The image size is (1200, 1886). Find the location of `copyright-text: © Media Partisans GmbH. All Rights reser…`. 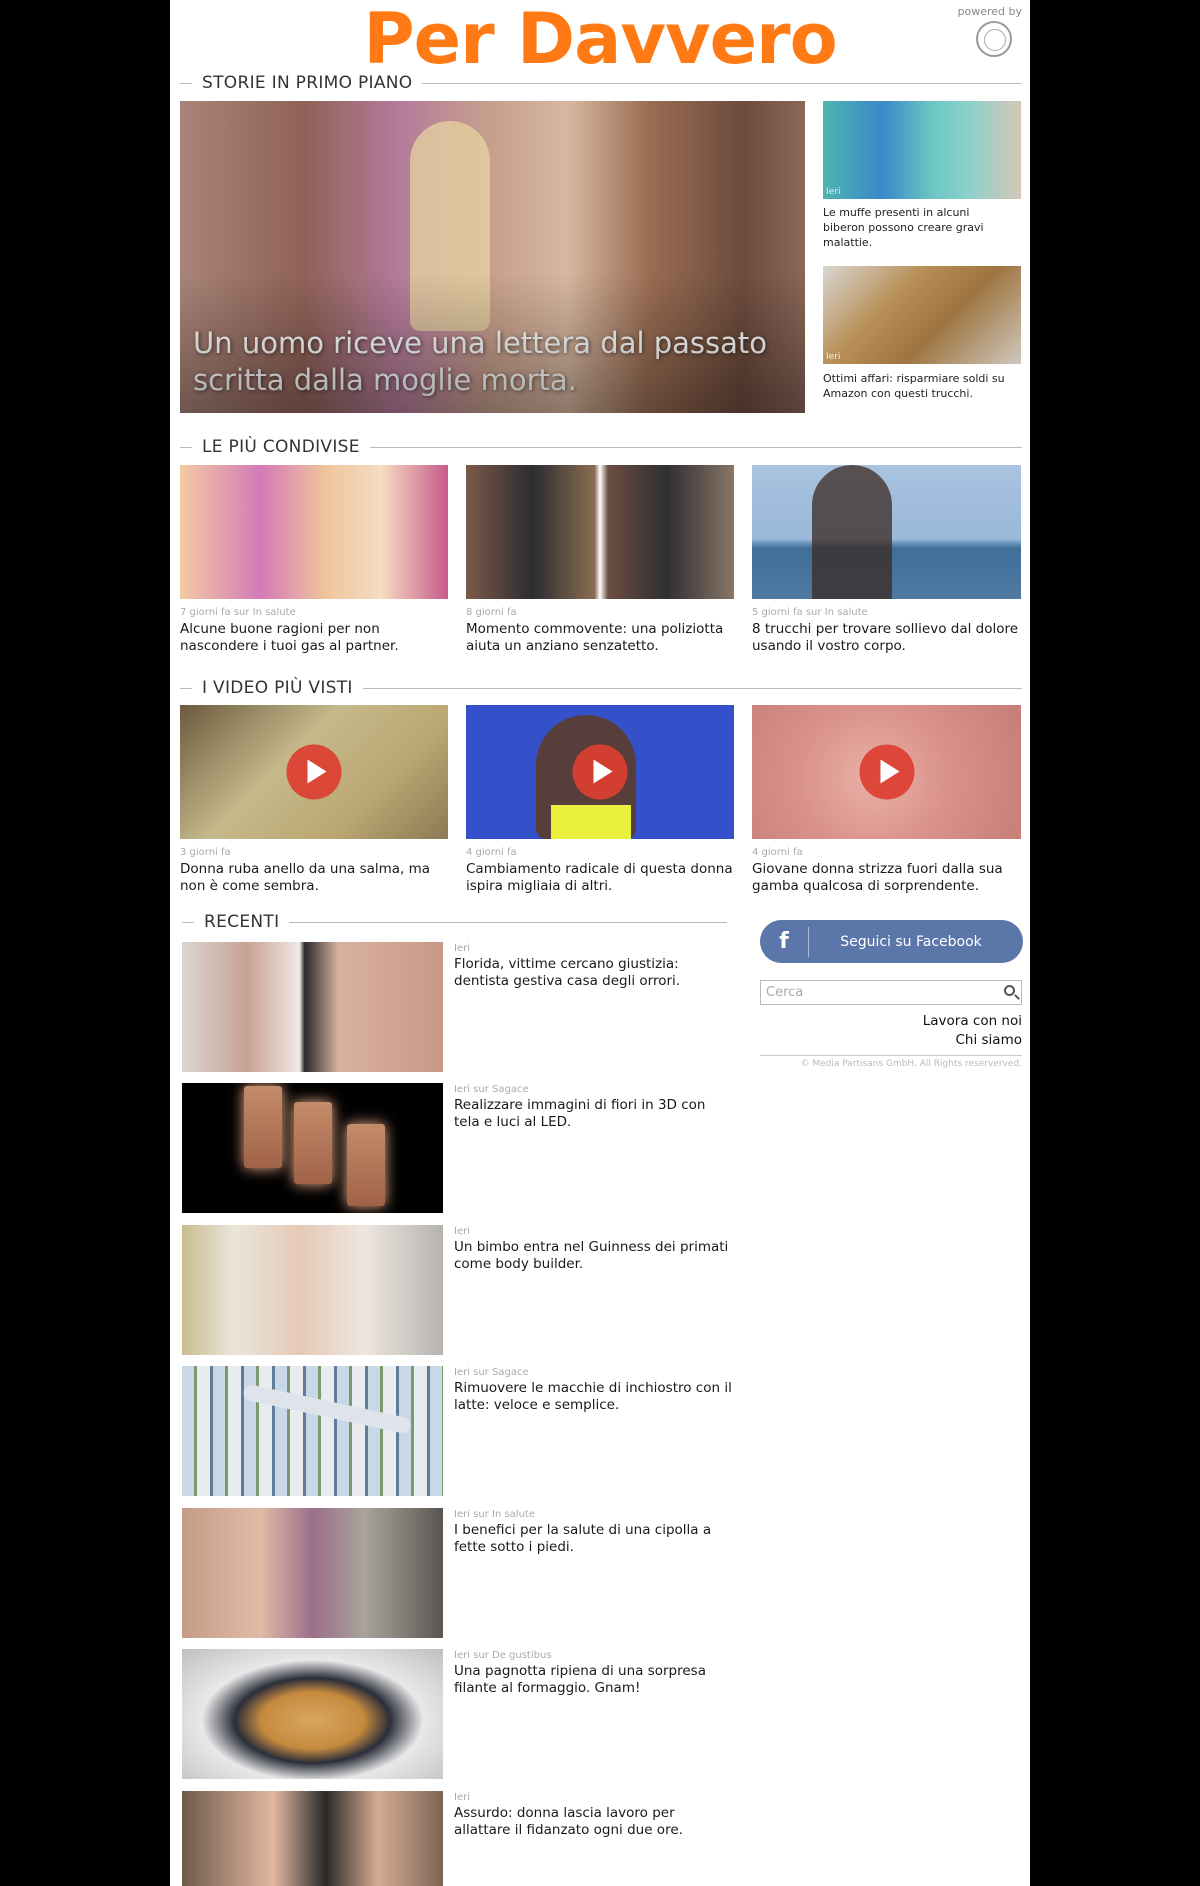

copyright-text: © Media Partisans GmbH. All Rights reser… is located at coordinates (911, 1064).